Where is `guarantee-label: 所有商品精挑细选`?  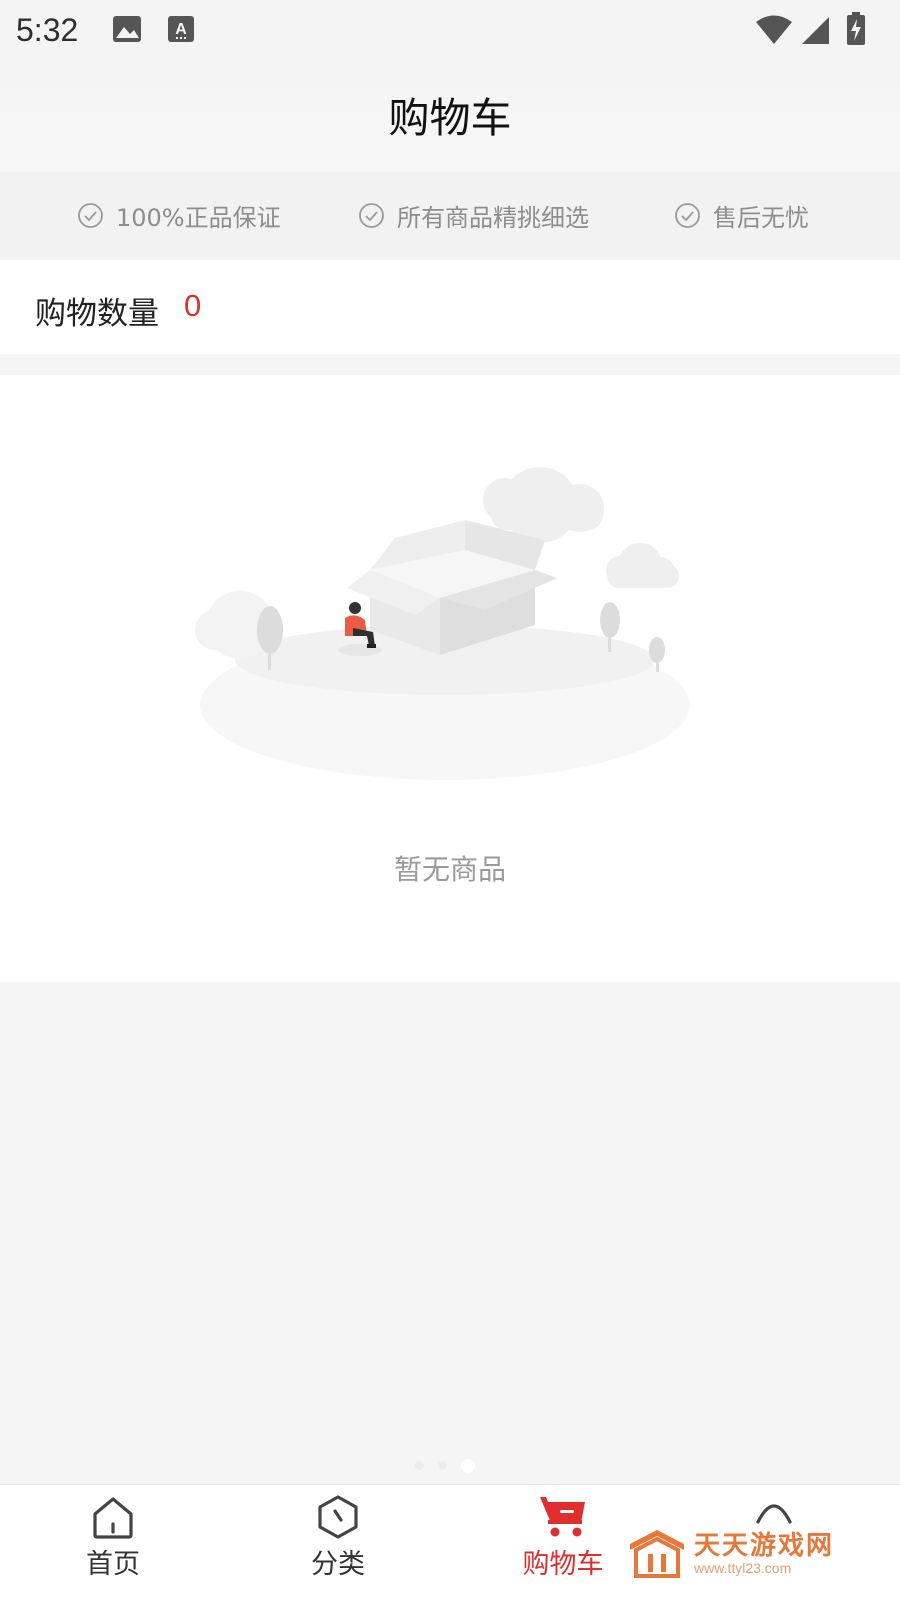 guarantee-label: 所有商品精挑细选 is located at coordinates (493, 218).